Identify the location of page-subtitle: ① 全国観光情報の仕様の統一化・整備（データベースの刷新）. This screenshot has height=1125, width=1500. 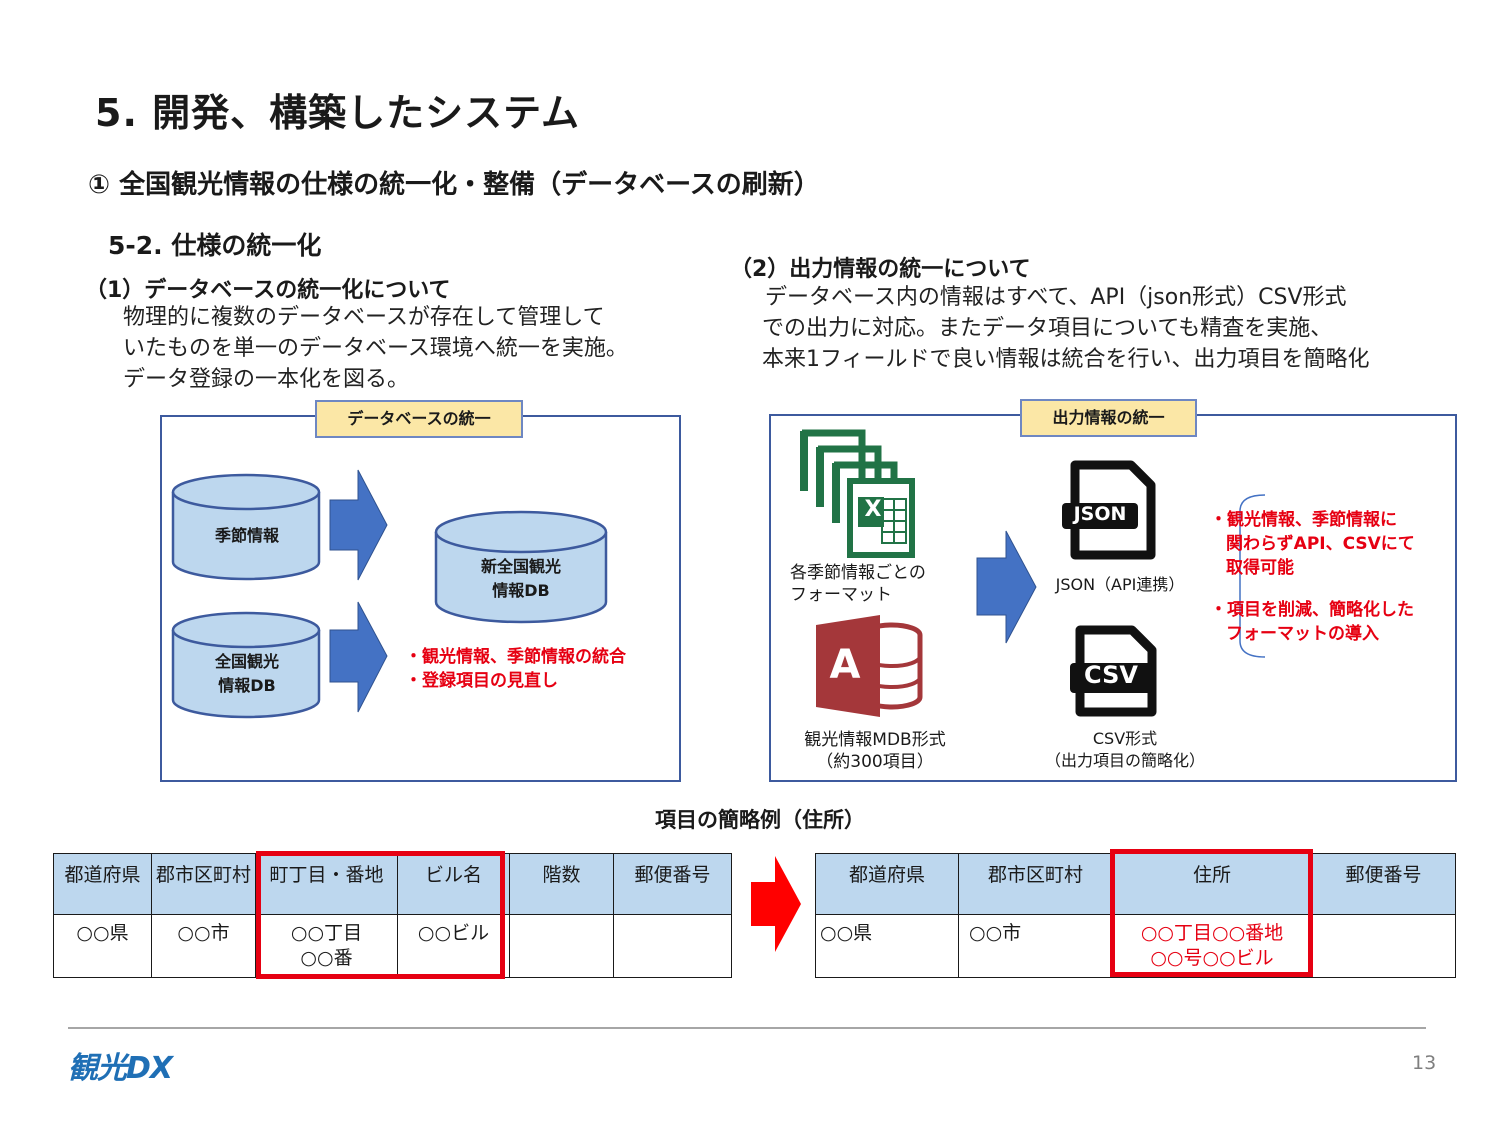
(454, 185).